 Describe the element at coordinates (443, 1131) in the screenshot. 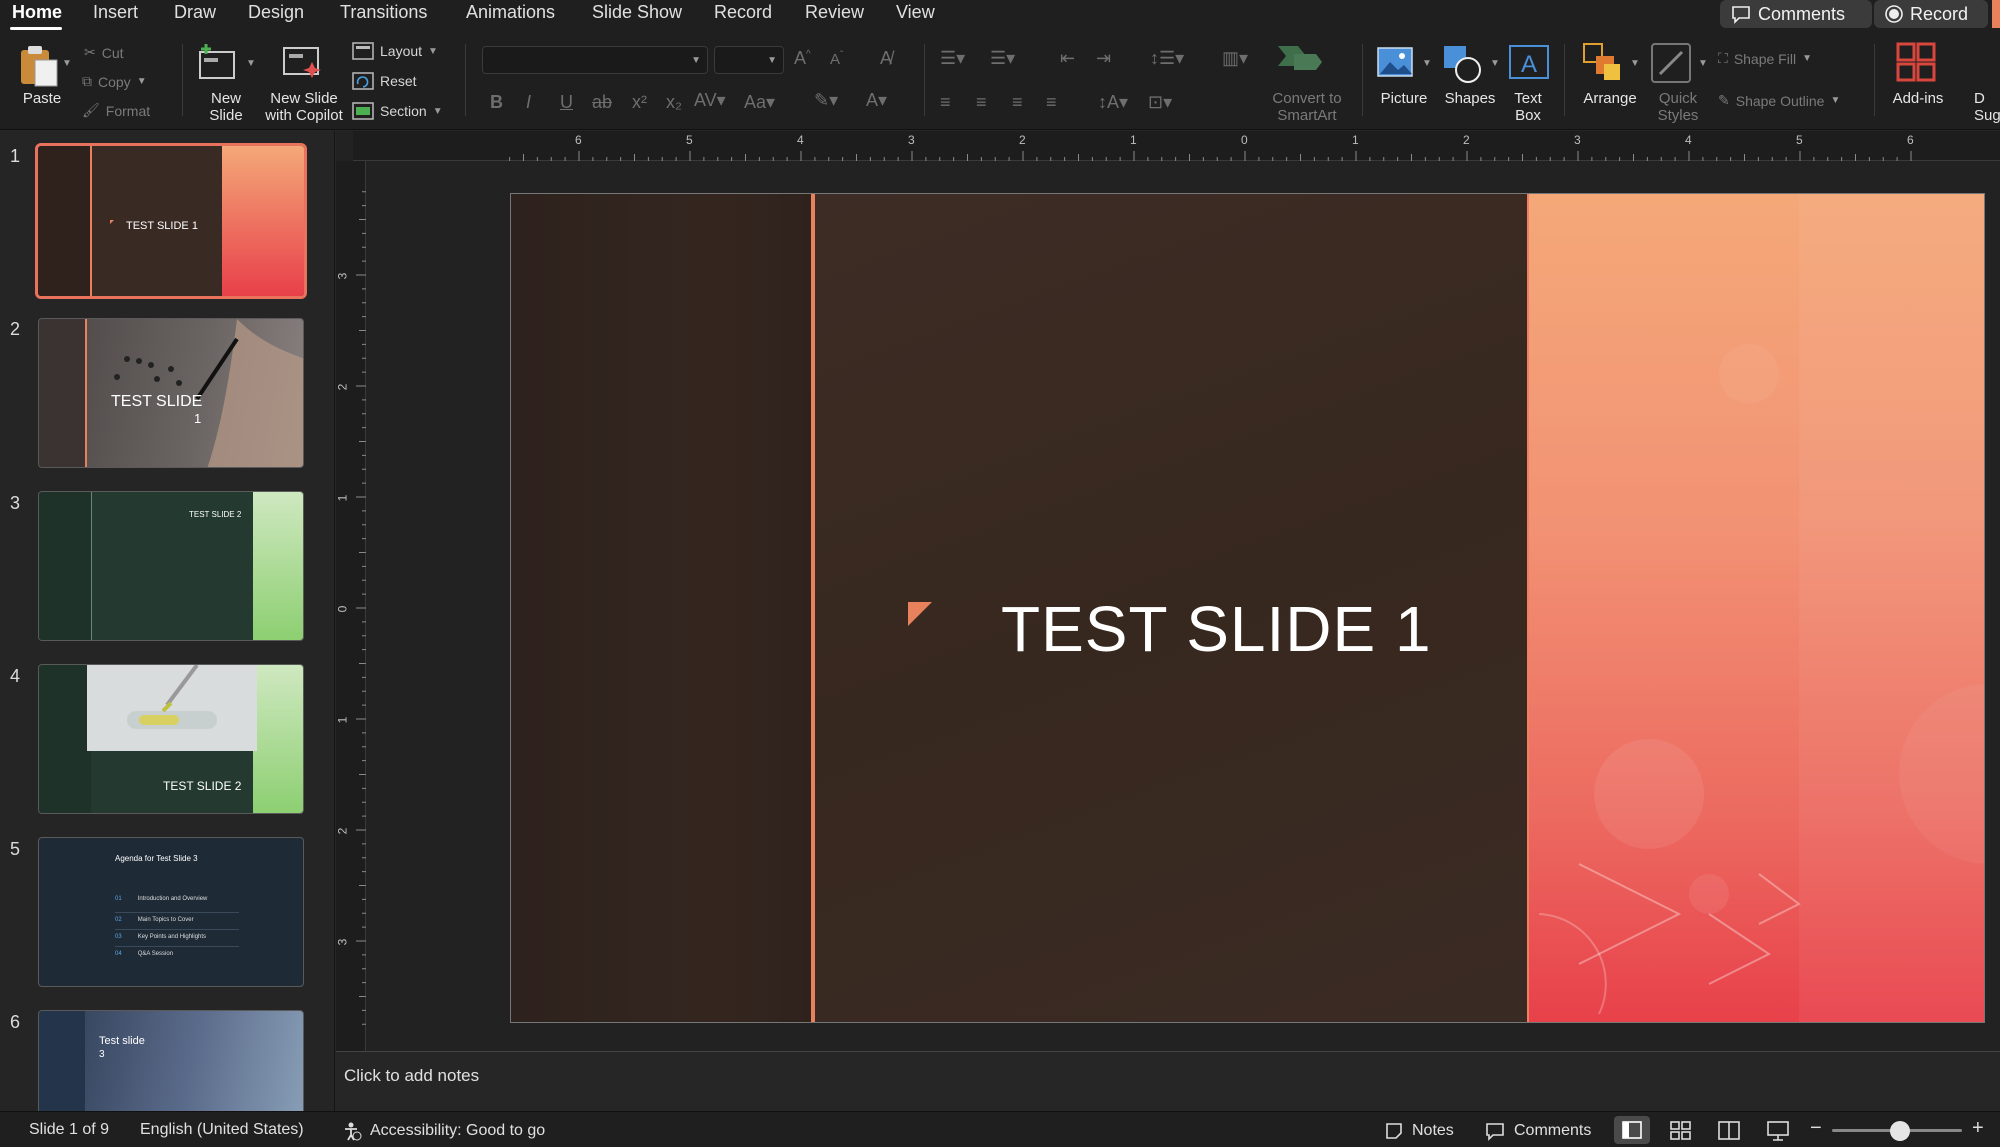

I see `accessibility-button: Accessibility: Good to go` at that location.